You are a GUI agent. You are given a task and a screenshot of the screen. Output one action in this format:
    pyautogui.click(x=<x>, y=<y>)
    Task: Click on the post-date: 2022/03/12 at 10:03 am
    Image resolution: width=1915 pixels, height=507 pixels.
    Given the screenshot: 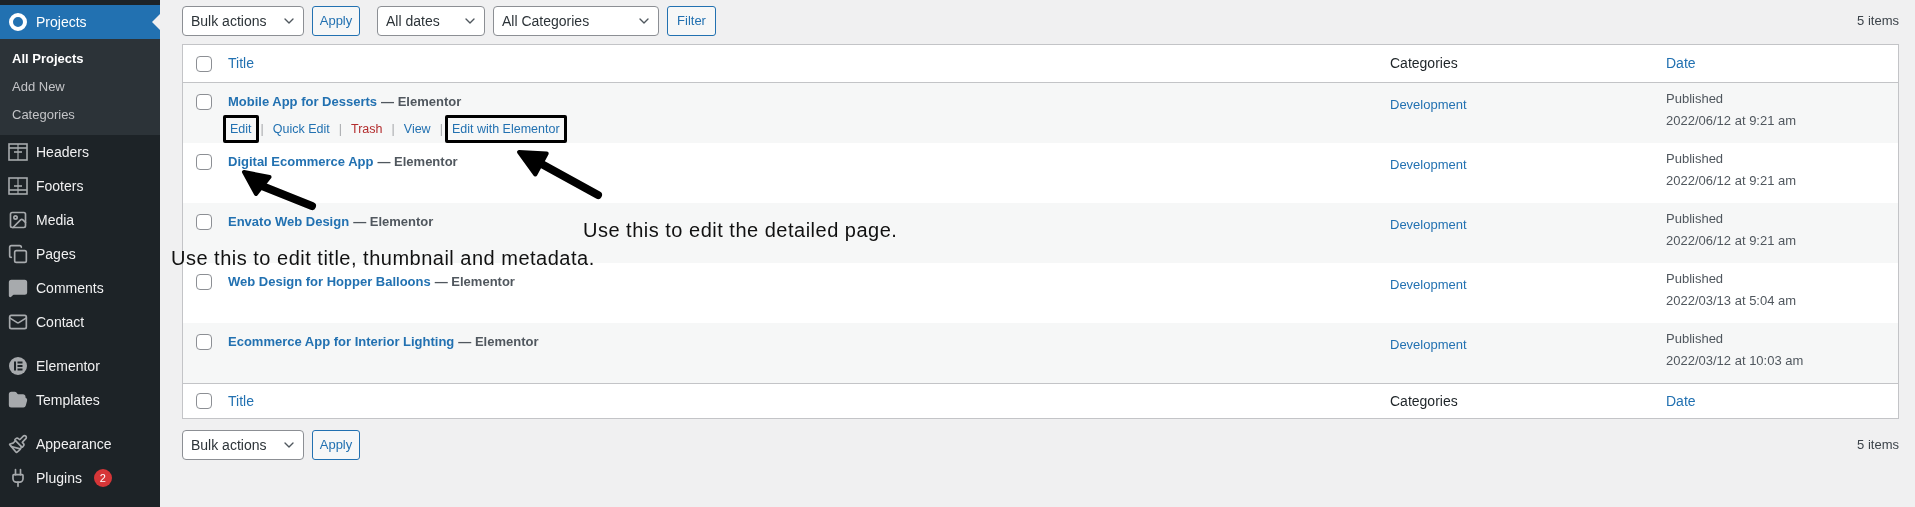 What is the action you would take?
    pyautogui.click(x=1735, y=361)
    